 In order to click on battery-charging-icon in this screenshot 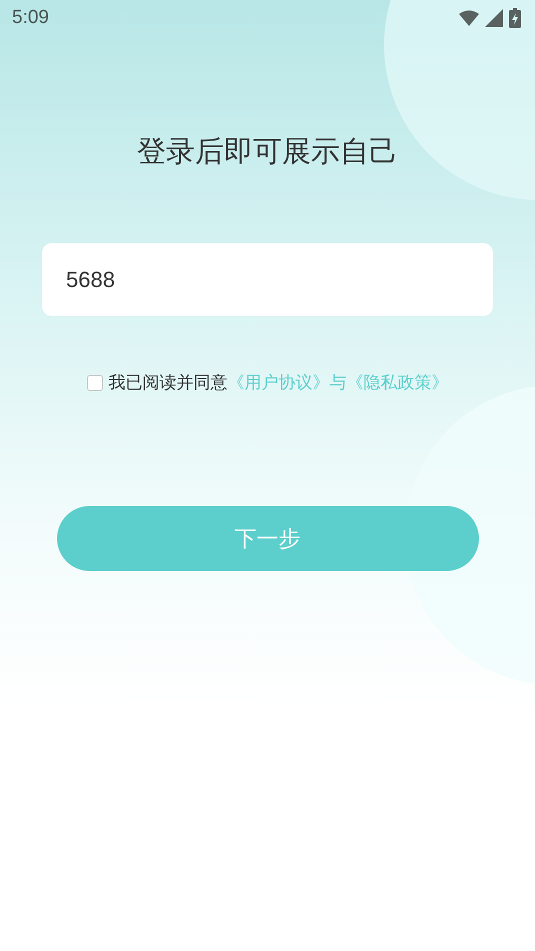, I will do `click(515, 18)`.